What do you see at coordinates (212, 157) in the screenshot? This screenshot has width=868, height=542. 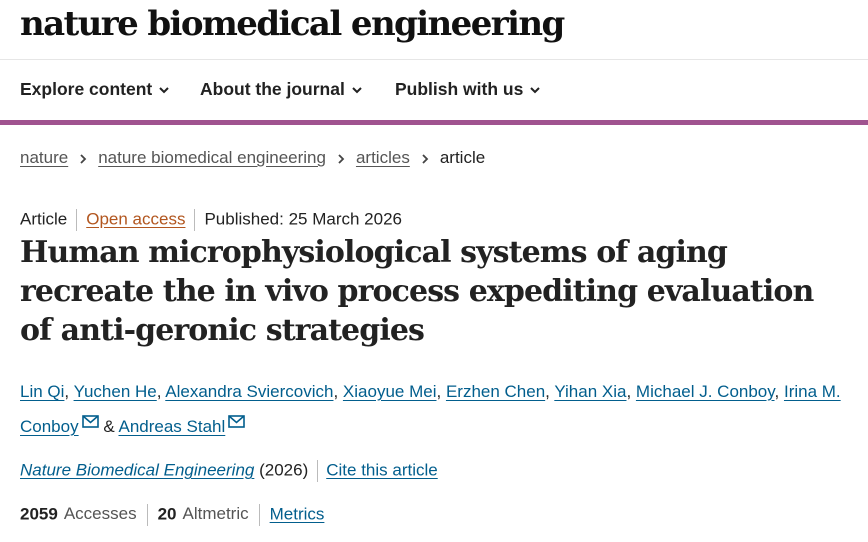 I see `breadcrumb-link-journal: nature biomedical engineering` at bounding box center [212, 157].